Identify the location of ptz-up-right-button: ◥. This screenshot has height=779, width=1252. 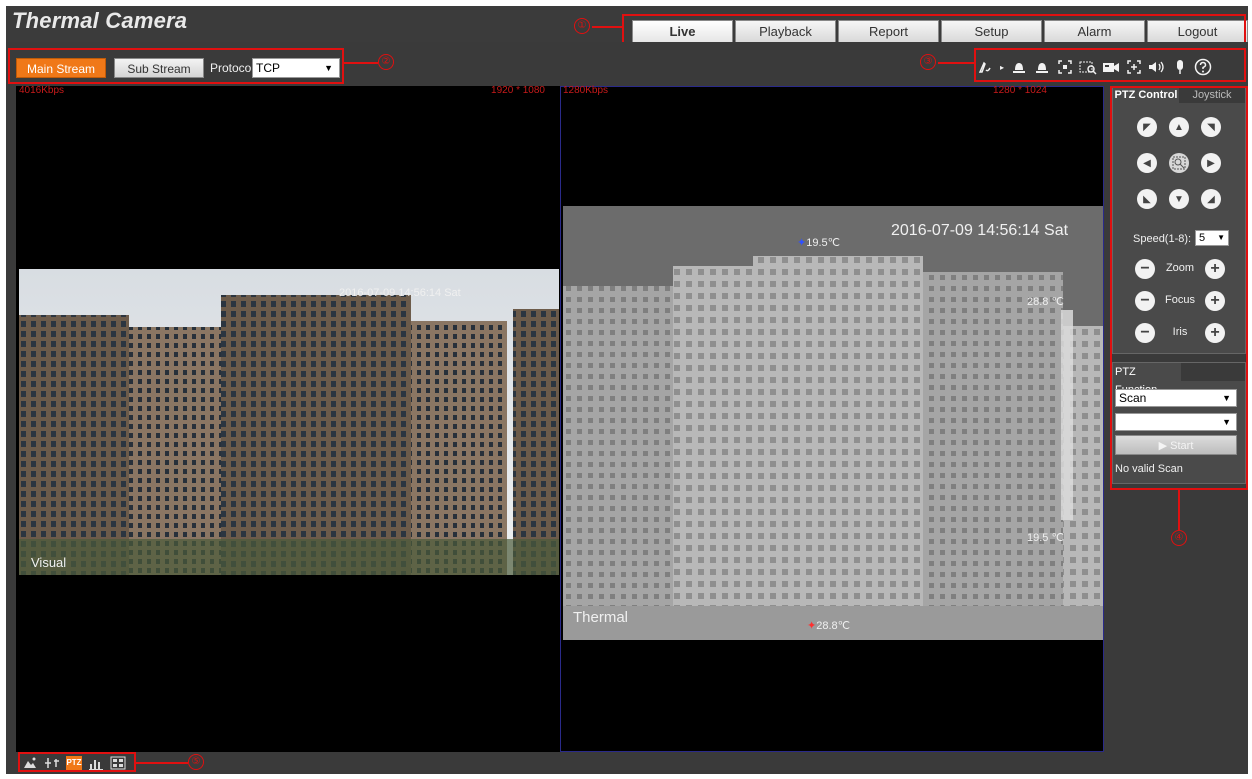
(1211, 127).